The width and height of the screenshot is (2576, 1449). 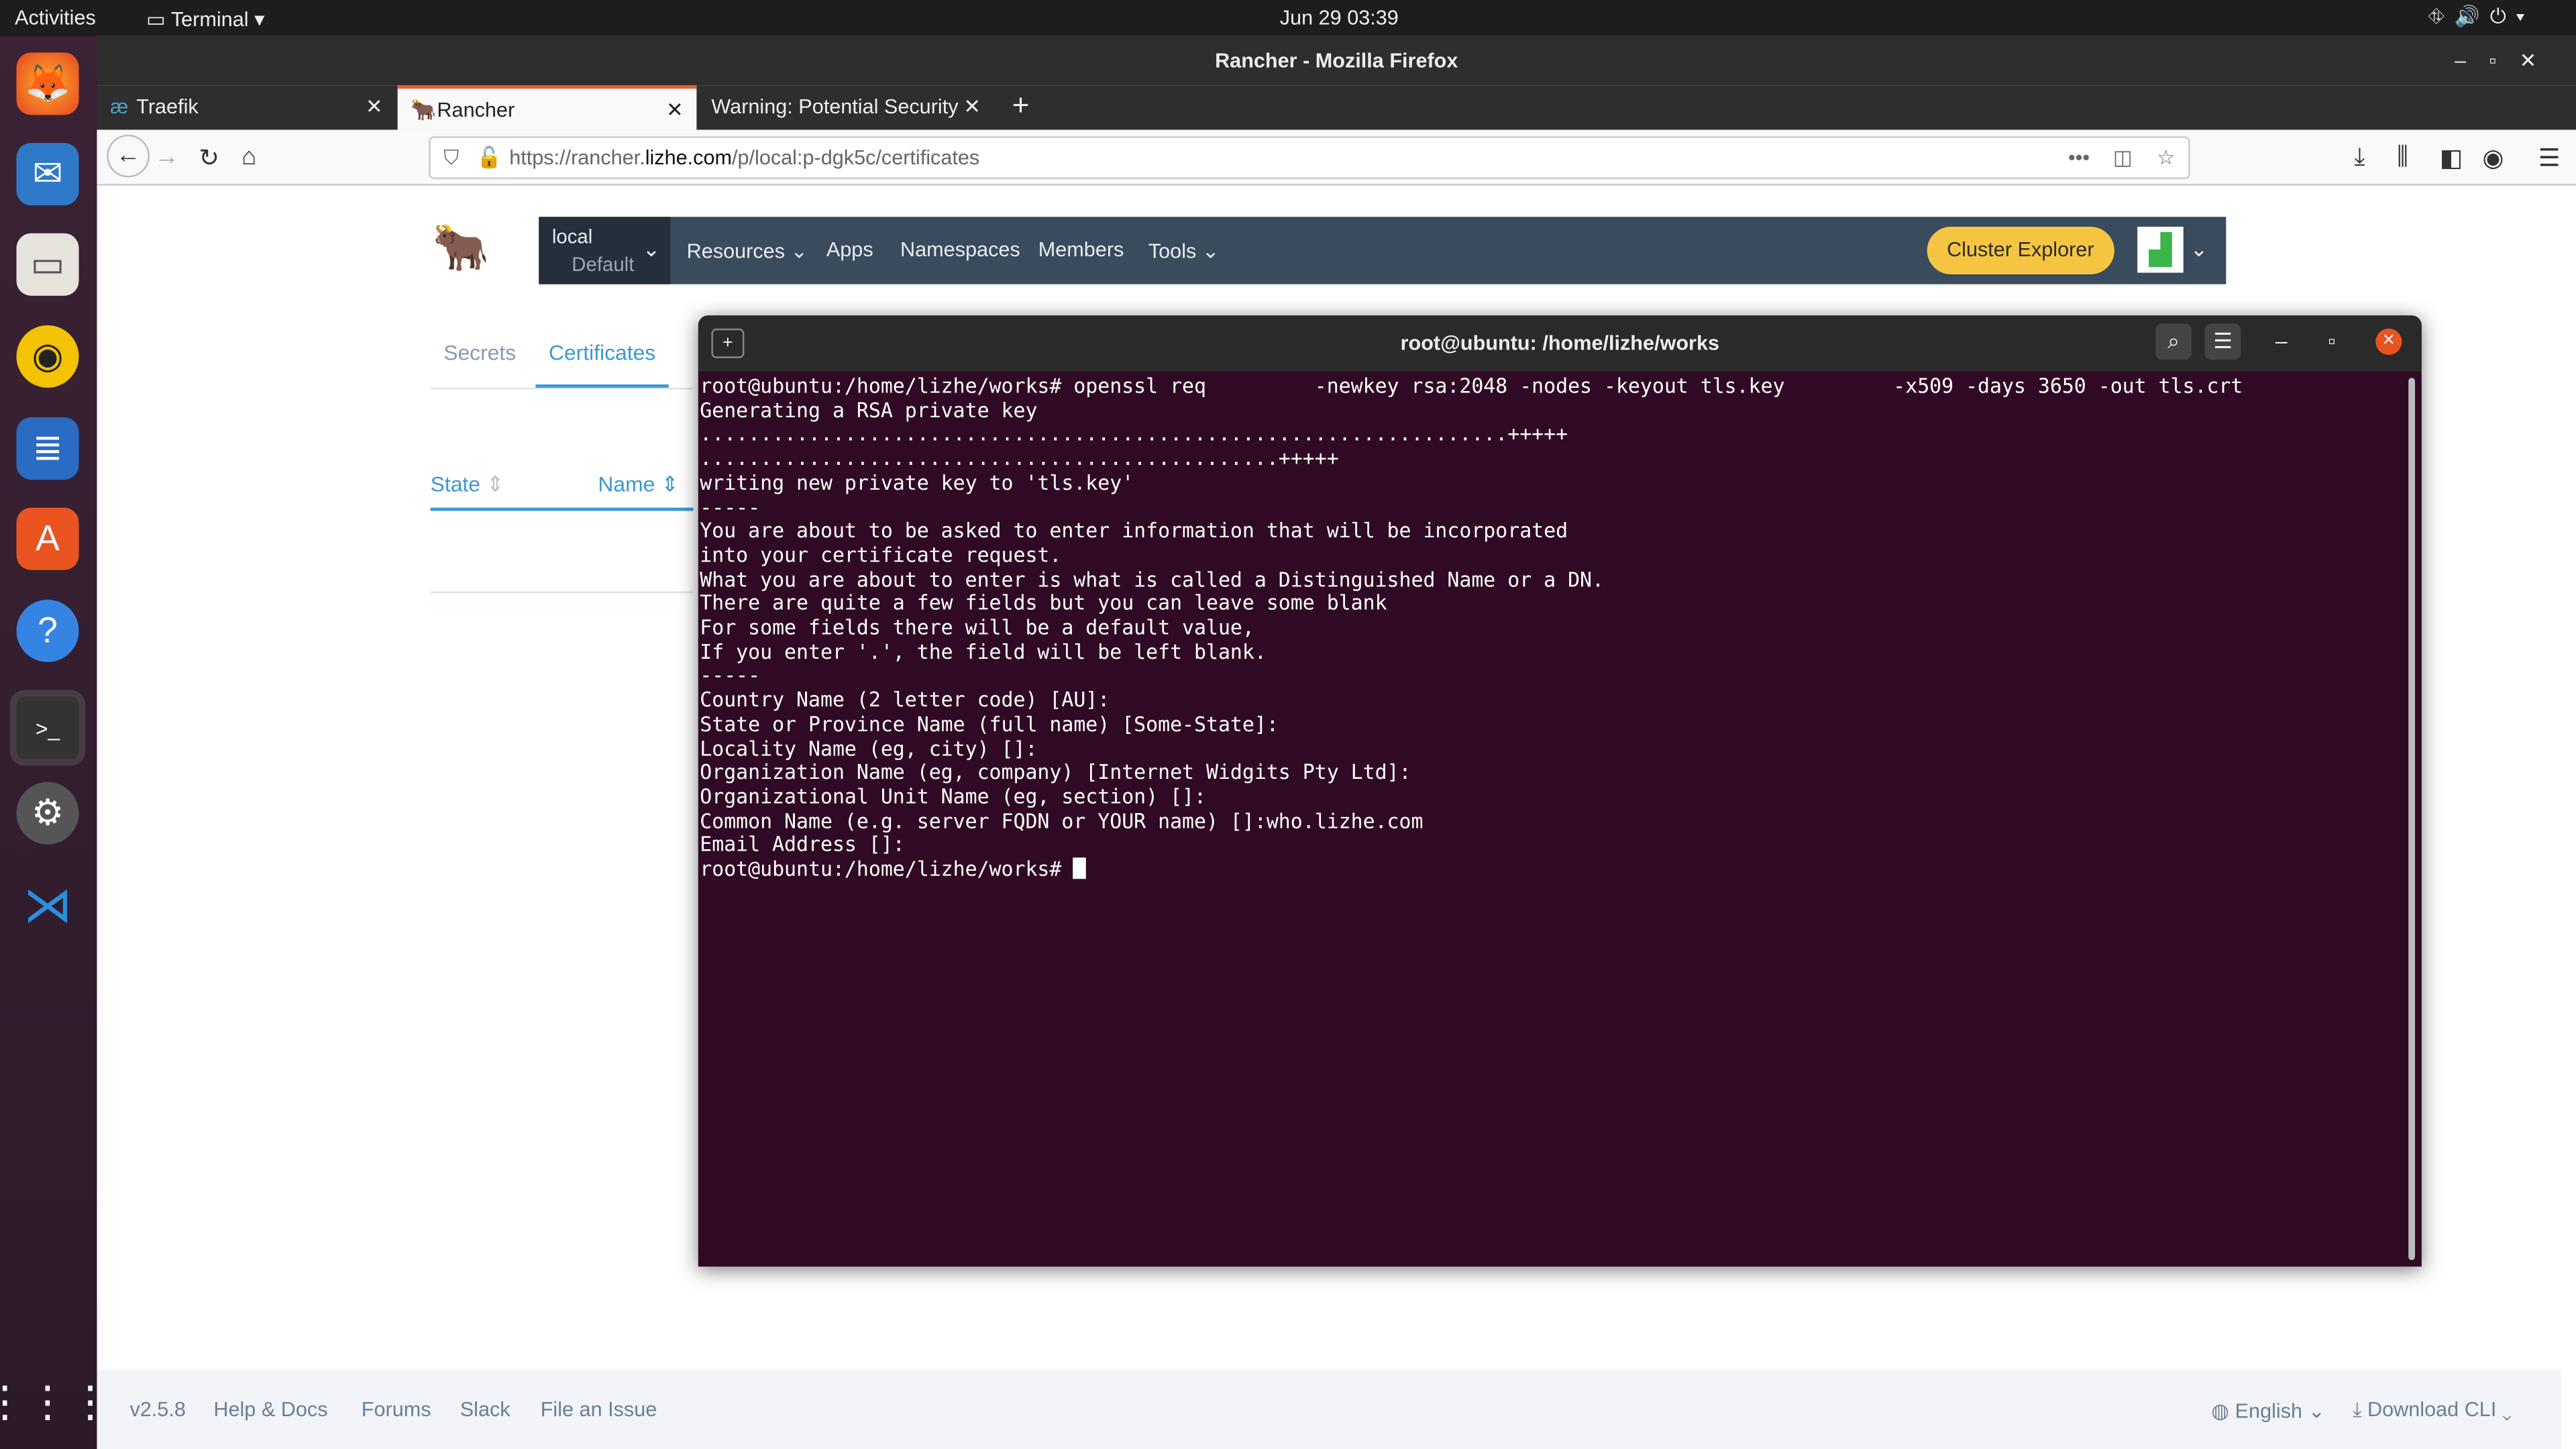 I want to click on app-menu: ▭ Terminal ▾, so click(x=205, y=19).